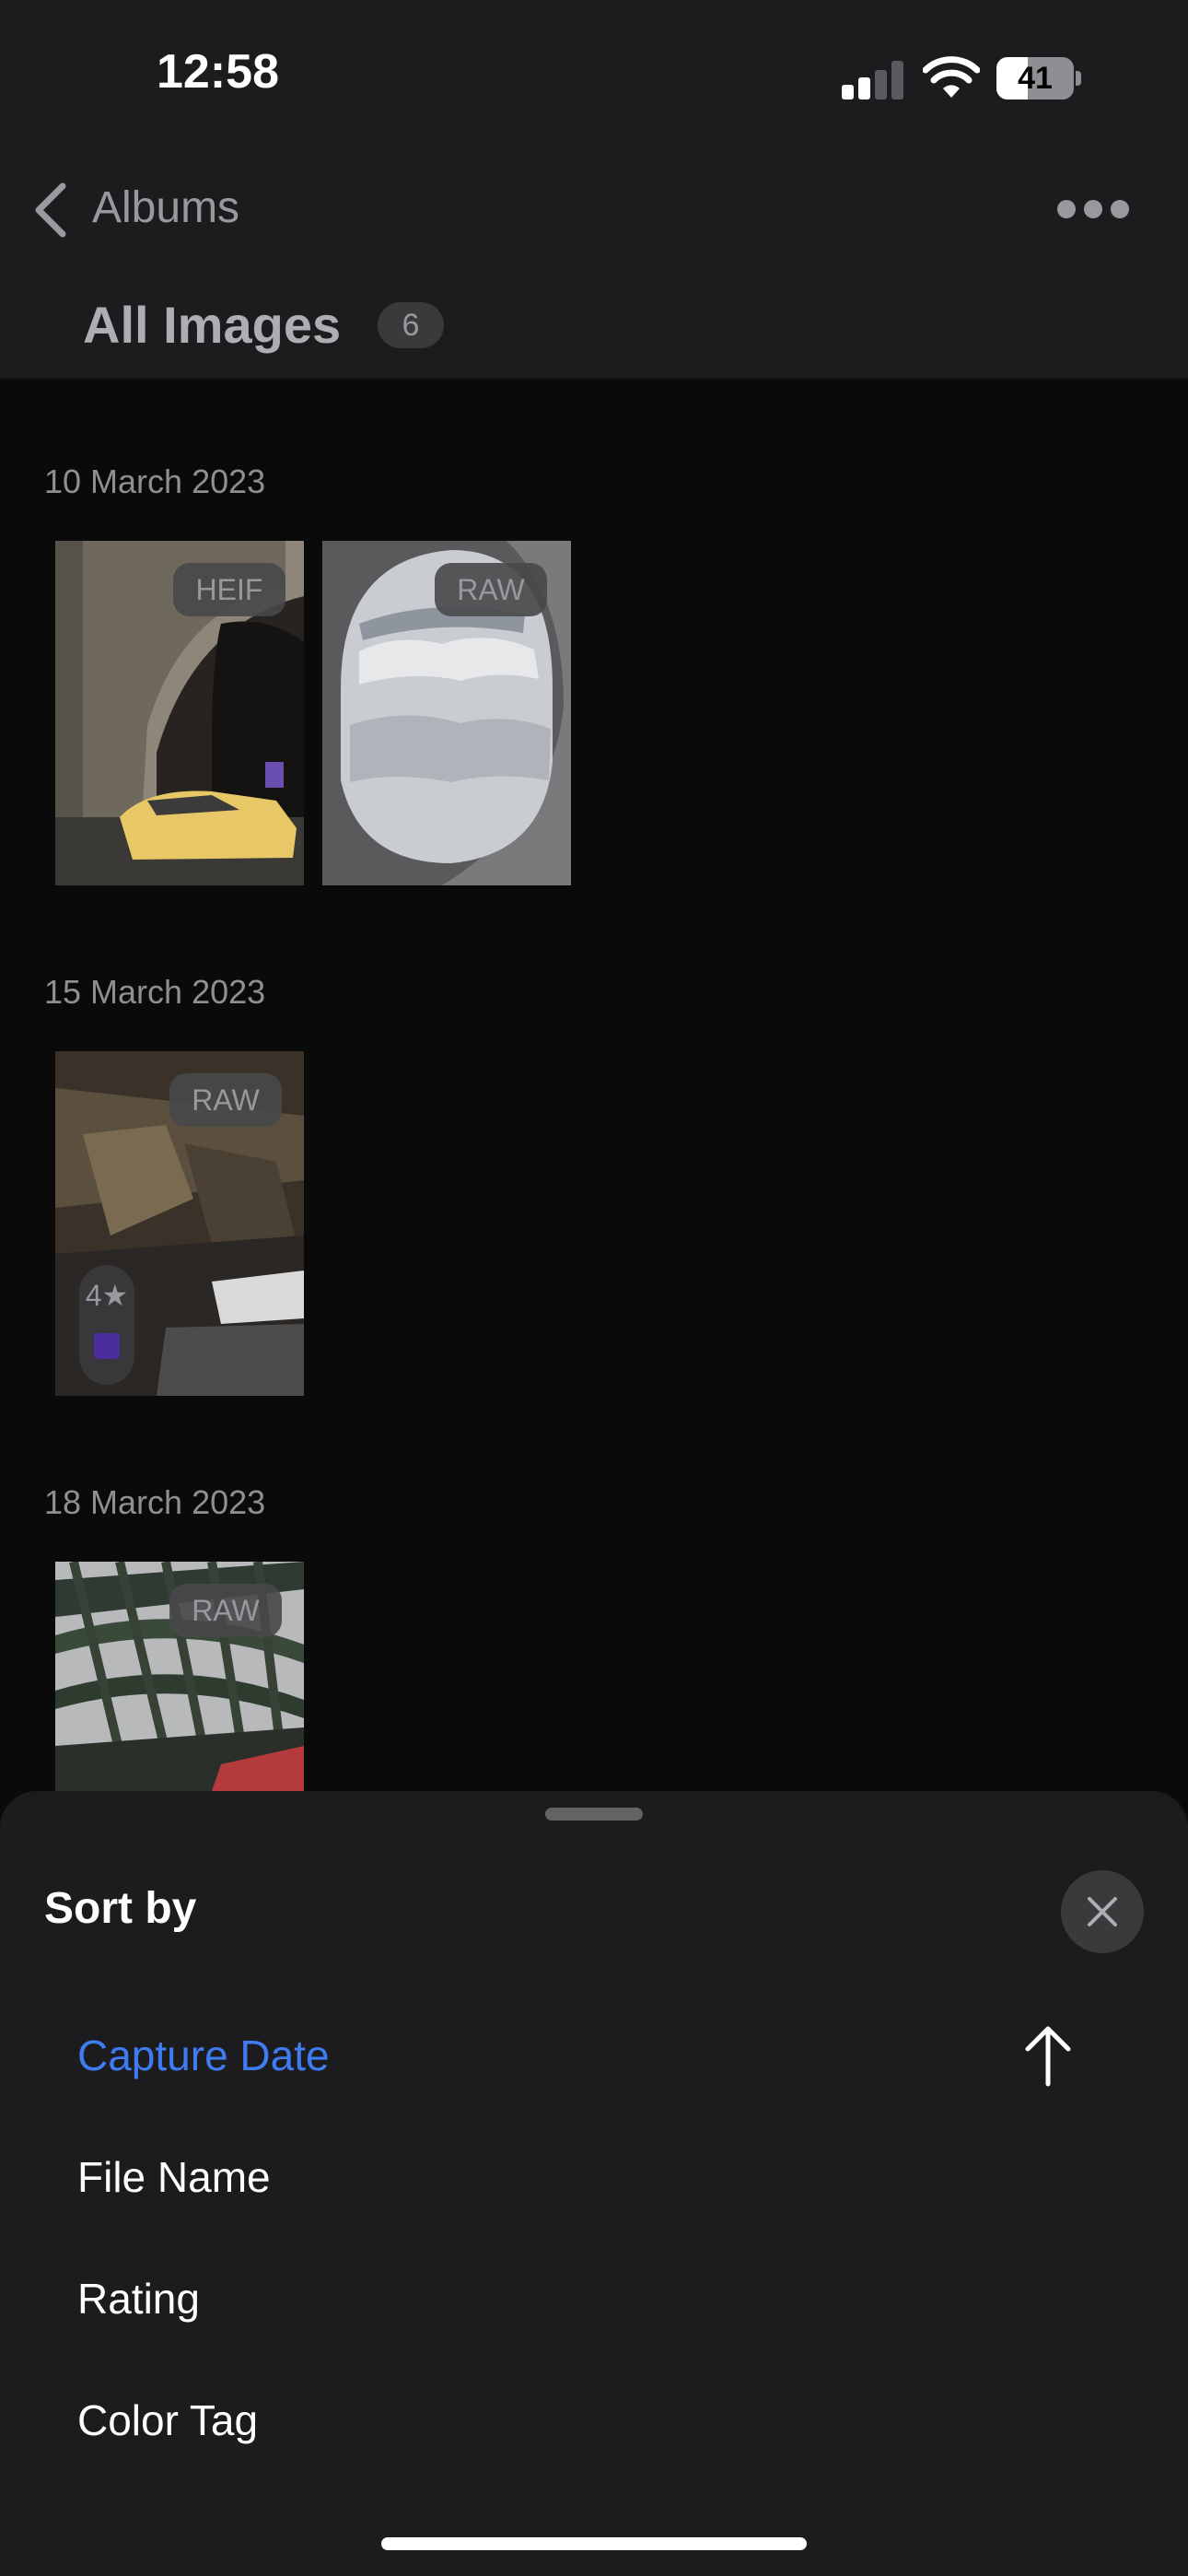 The image size is (1188, 2576). What do you see at coordinates (1093, 209) in the screenshot?
I see `more-options-icon` at bounding box center [1093, 209].